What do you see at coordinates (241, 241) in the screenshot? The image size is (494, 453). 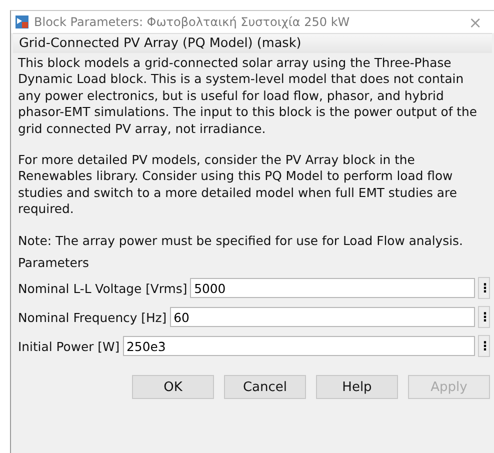 I see `description-paragraph: Note: The array power must be specified for use for Load Flow analysis.` at bounding box center [241, 241].